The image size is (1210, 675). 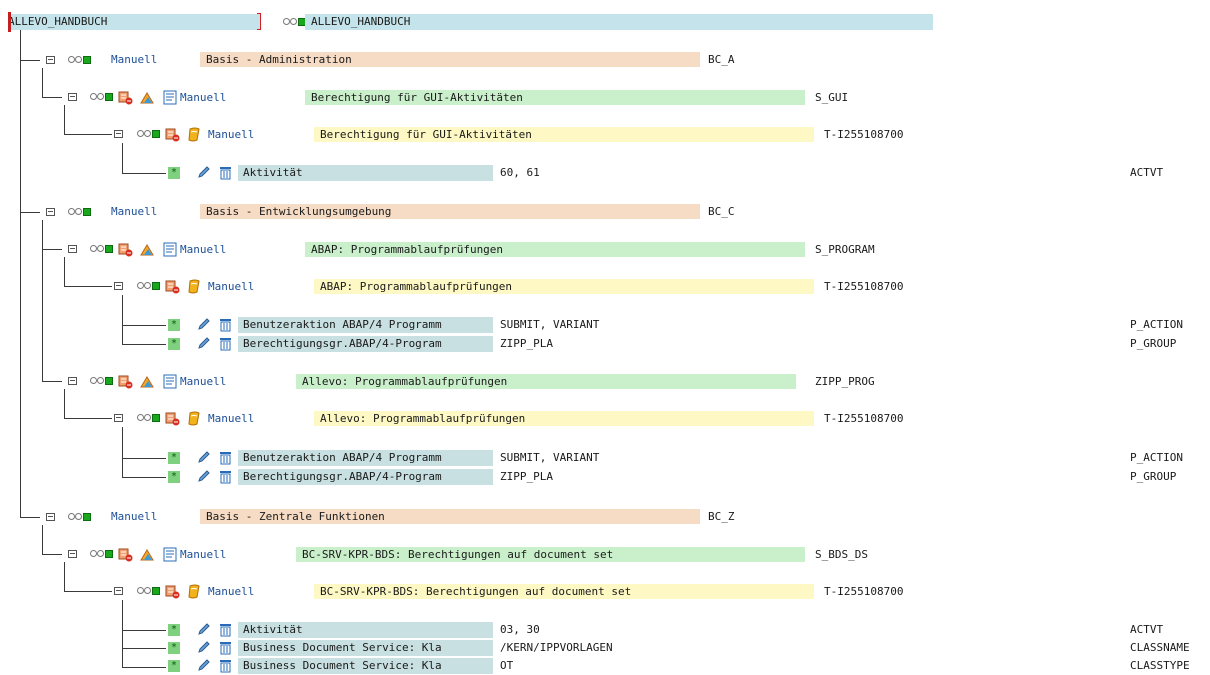 What do you see at coordinates (810, 173) in the screenshot?
I see `field-value: 60, 61` at bounding box center [810, 173].